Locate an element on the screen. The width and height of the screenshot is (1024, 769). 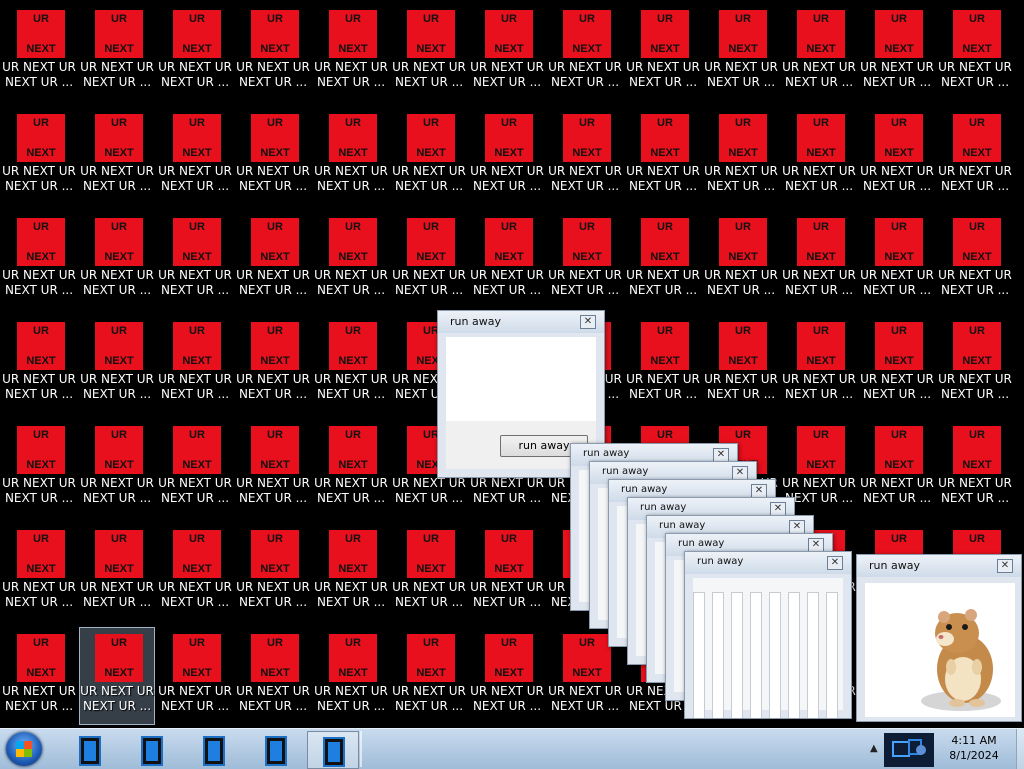
show-hidden-icons-arrow: ▲ is located at coordinates (874, 748).